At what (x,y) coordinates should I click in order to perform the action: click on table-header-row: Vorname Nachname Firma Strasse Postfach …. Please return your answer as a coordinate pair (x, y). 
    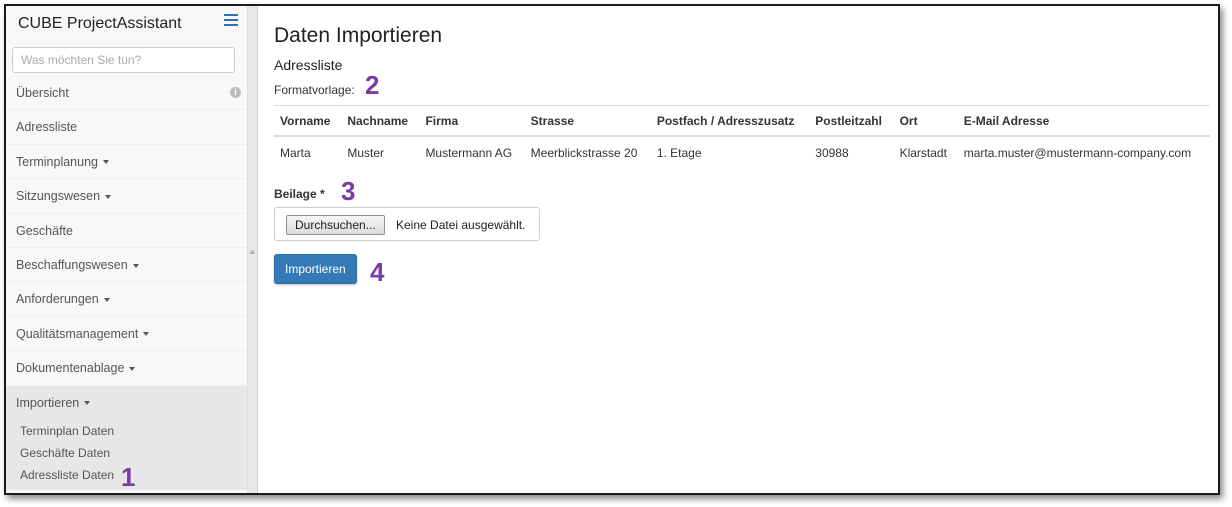
    Looking at the image, I should click on (742, 121).